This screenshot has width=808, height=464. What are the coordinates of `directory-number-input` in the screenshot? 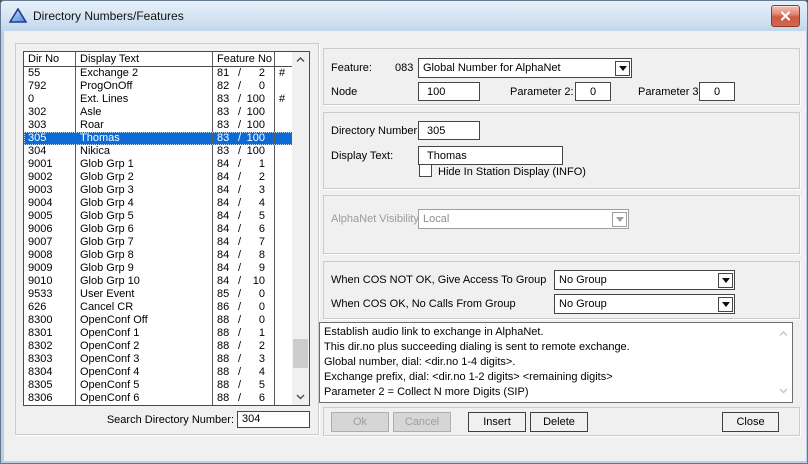 It's located at (449, 130).